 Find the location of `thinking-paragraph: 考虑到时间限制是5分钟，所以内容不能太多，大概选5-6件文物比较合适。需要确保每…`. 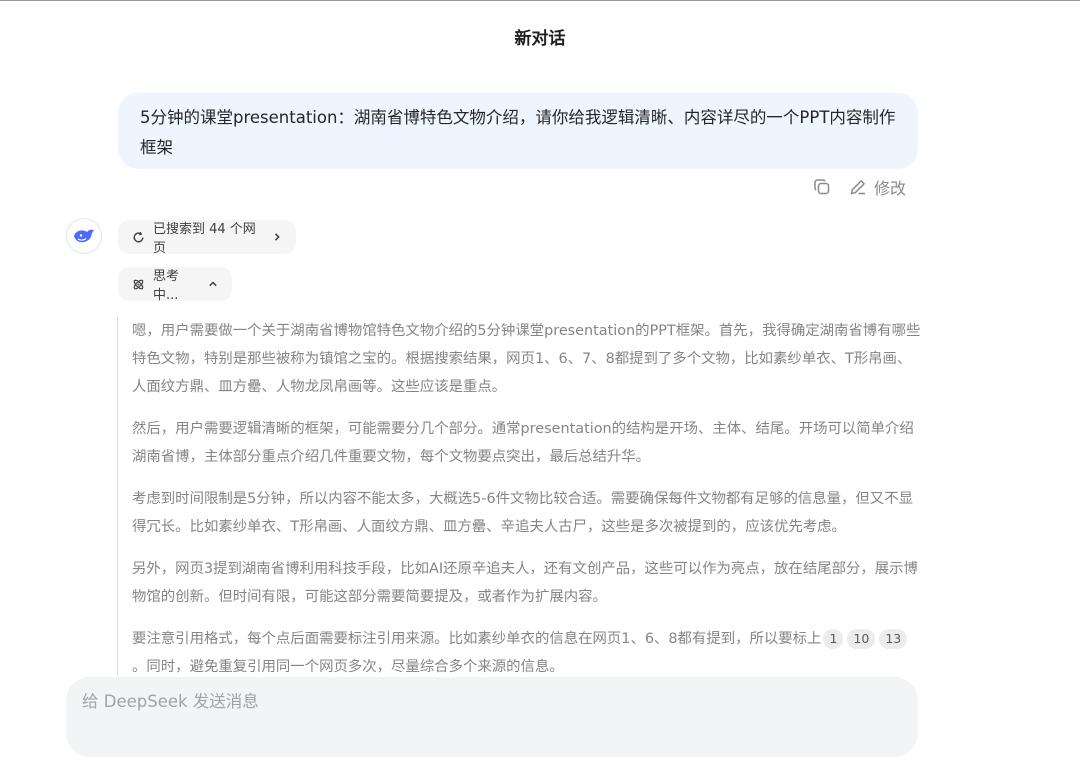

thinking-paragraph: 考虑到时间限制是5分钟，所以内容不能太多，大概选5-6件文物比较合适。需要确保每… is located at coordinates (522, 513).